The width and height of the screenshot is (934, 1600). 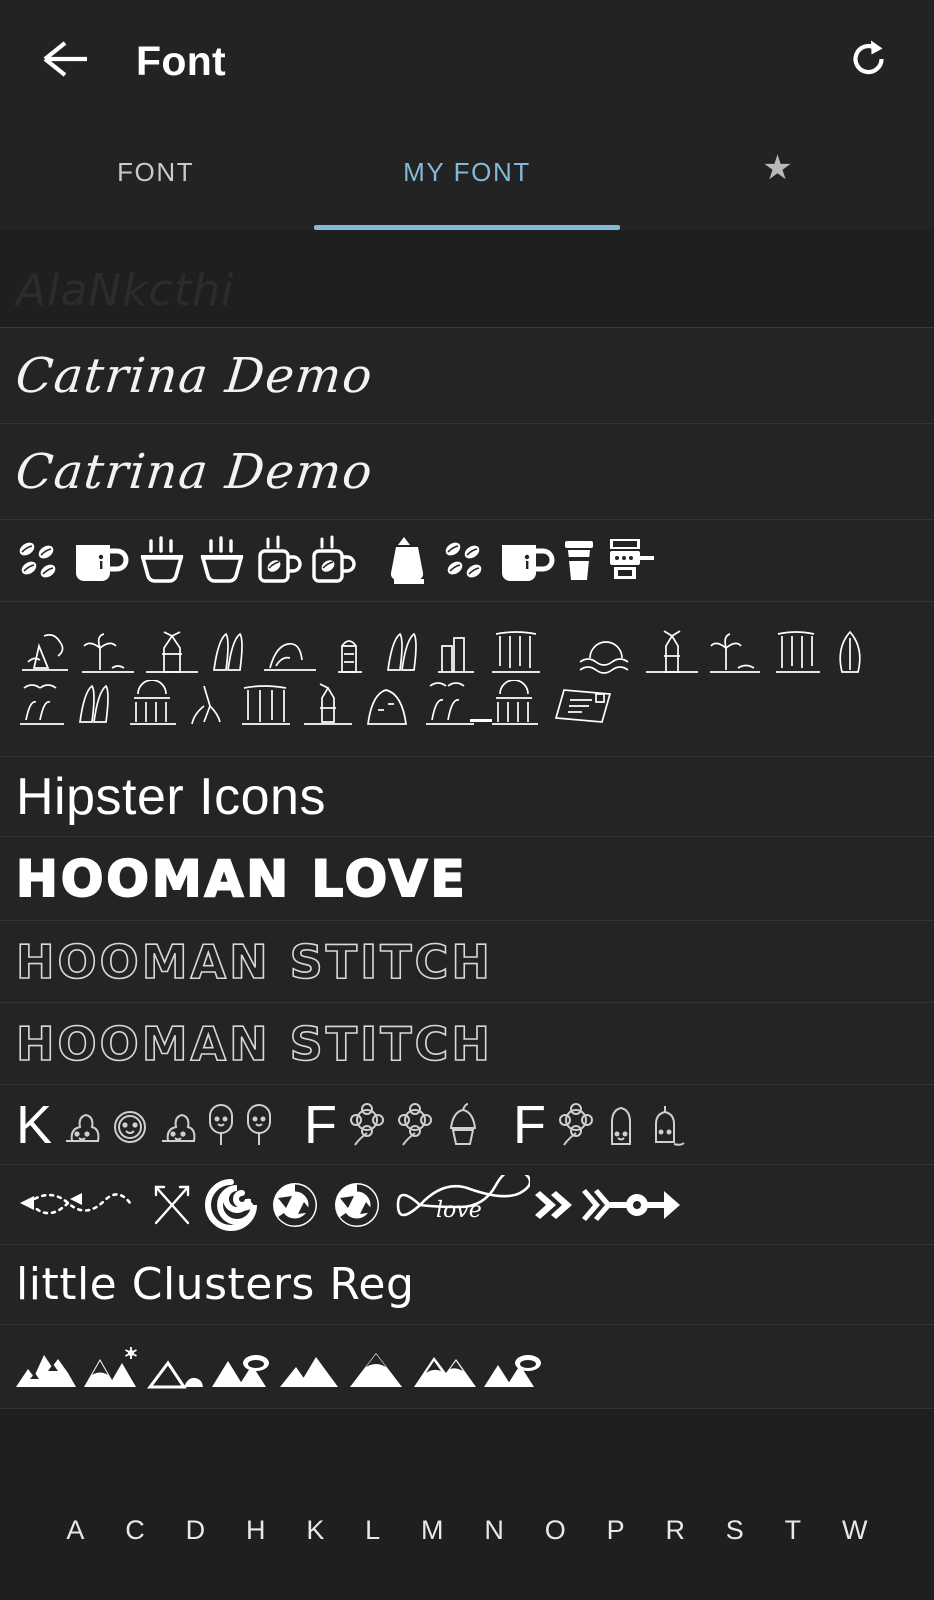 I want to click on index-letter: P, so click(x=616, y=1530).